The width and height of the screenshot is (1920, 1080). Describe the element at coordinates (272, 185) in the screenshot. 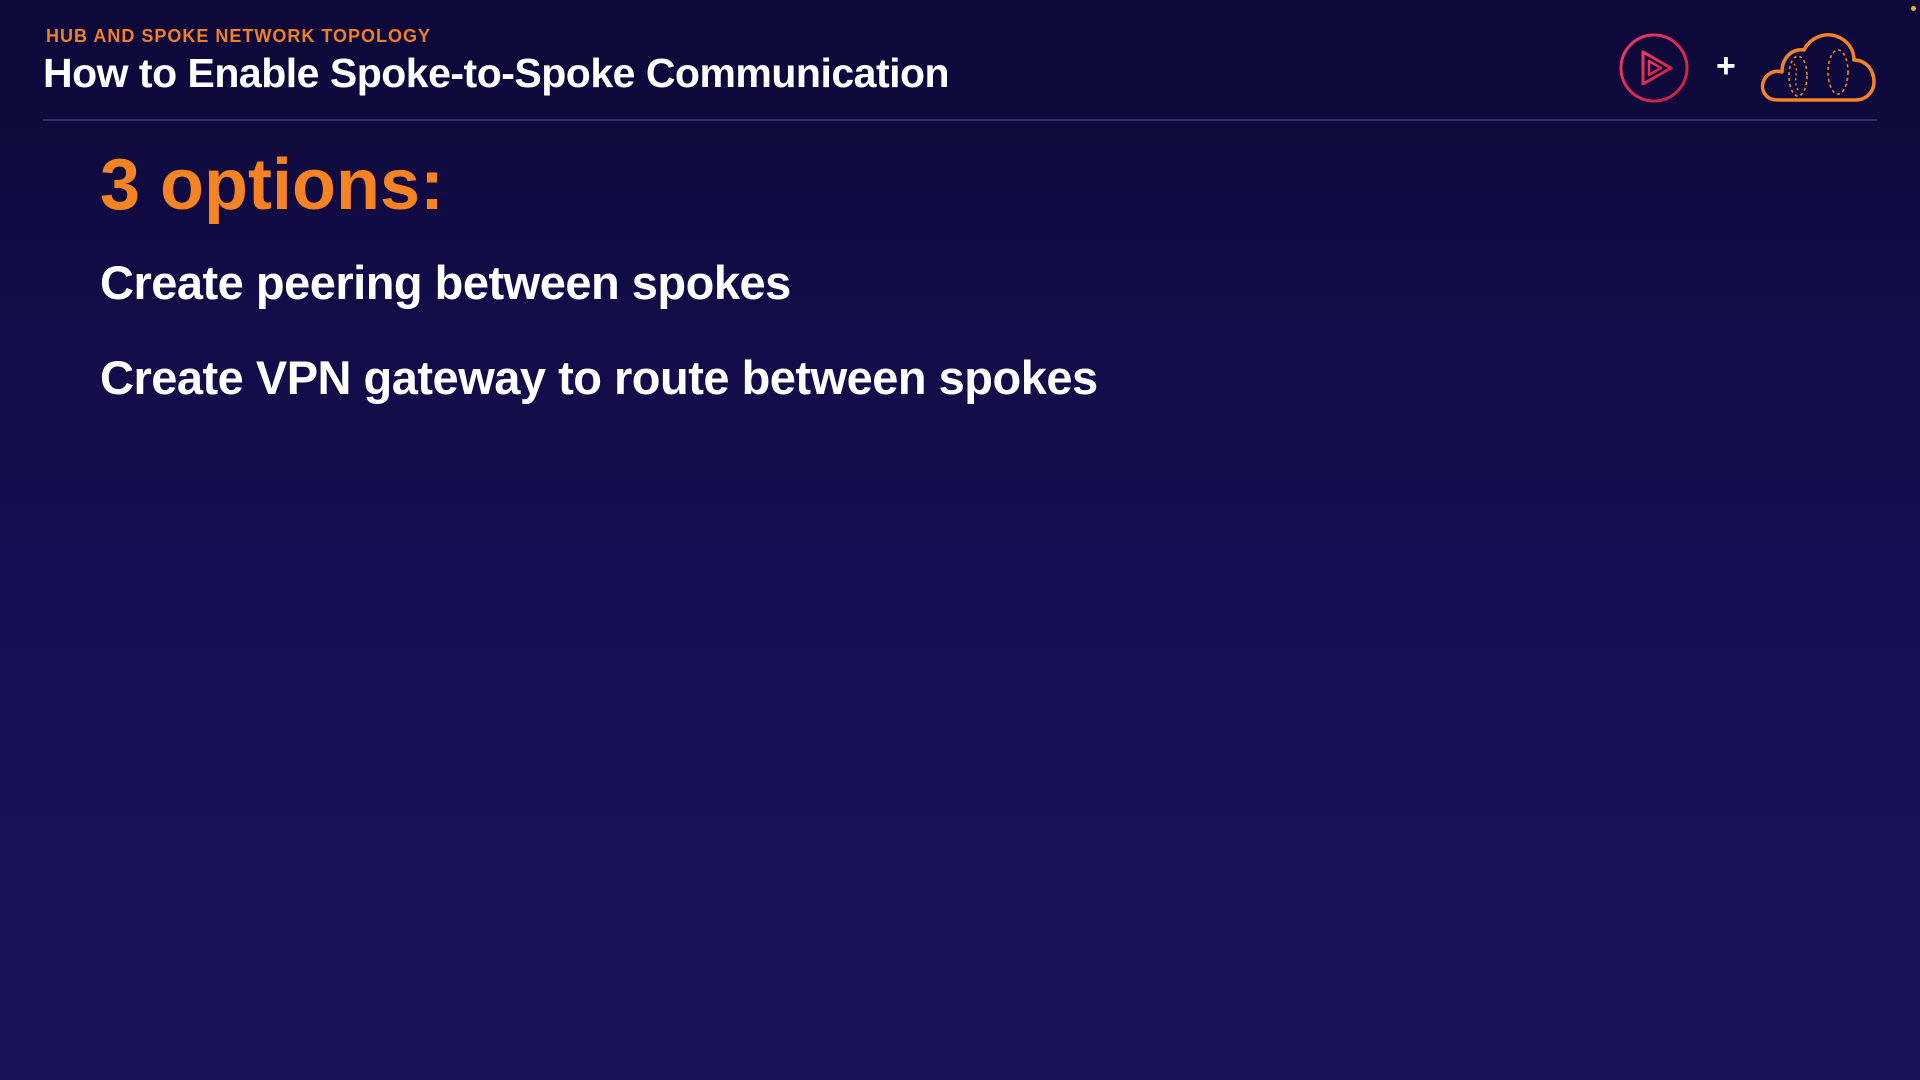

I see `options-heading: 3 options:` at that location.